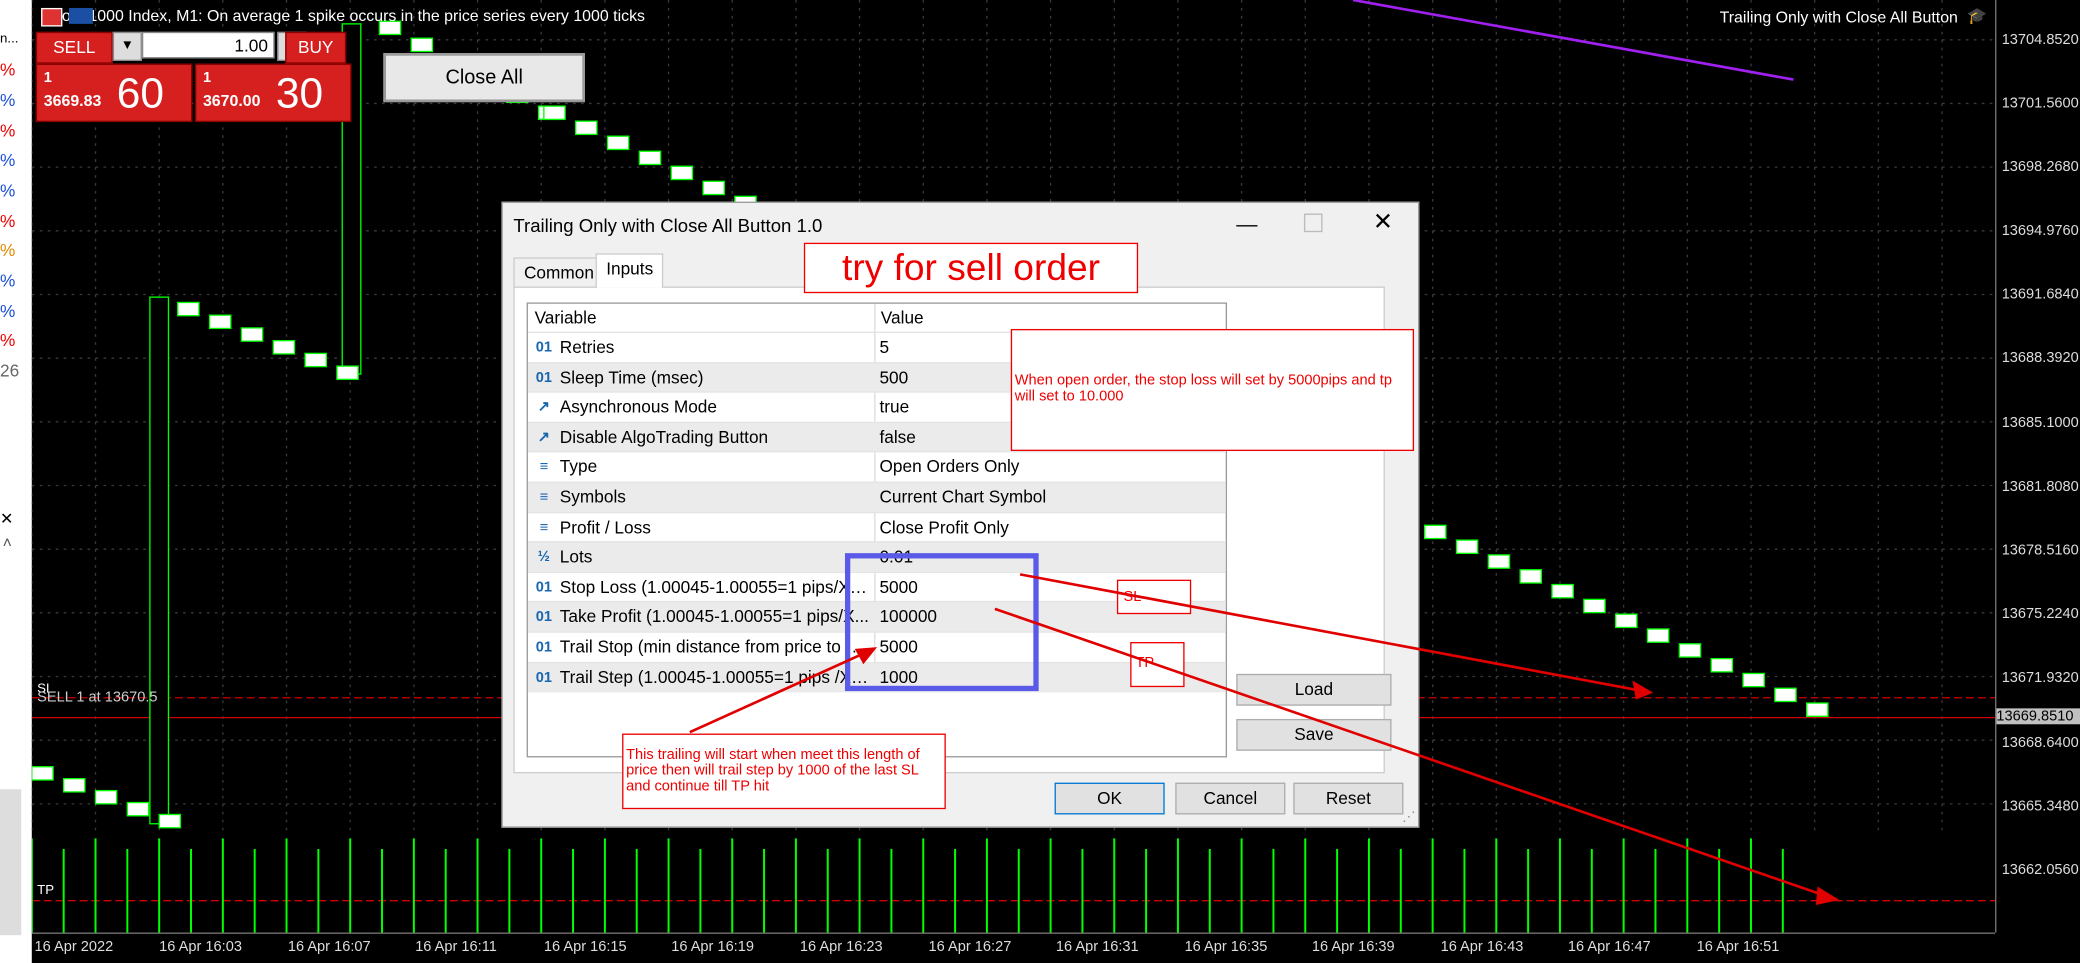 Image resolution: width=2080 pixels, height=963 pixels. Describe the element at coordinates (629, 270) in the screenshot. I see `tab-inputs: Inputs` at that location.